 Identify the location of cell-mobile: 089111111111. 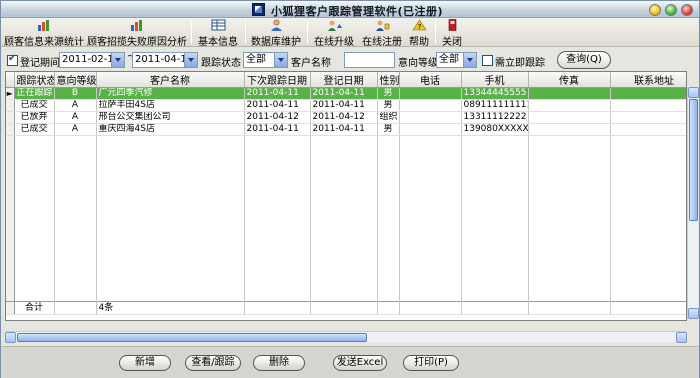
(495, 105).